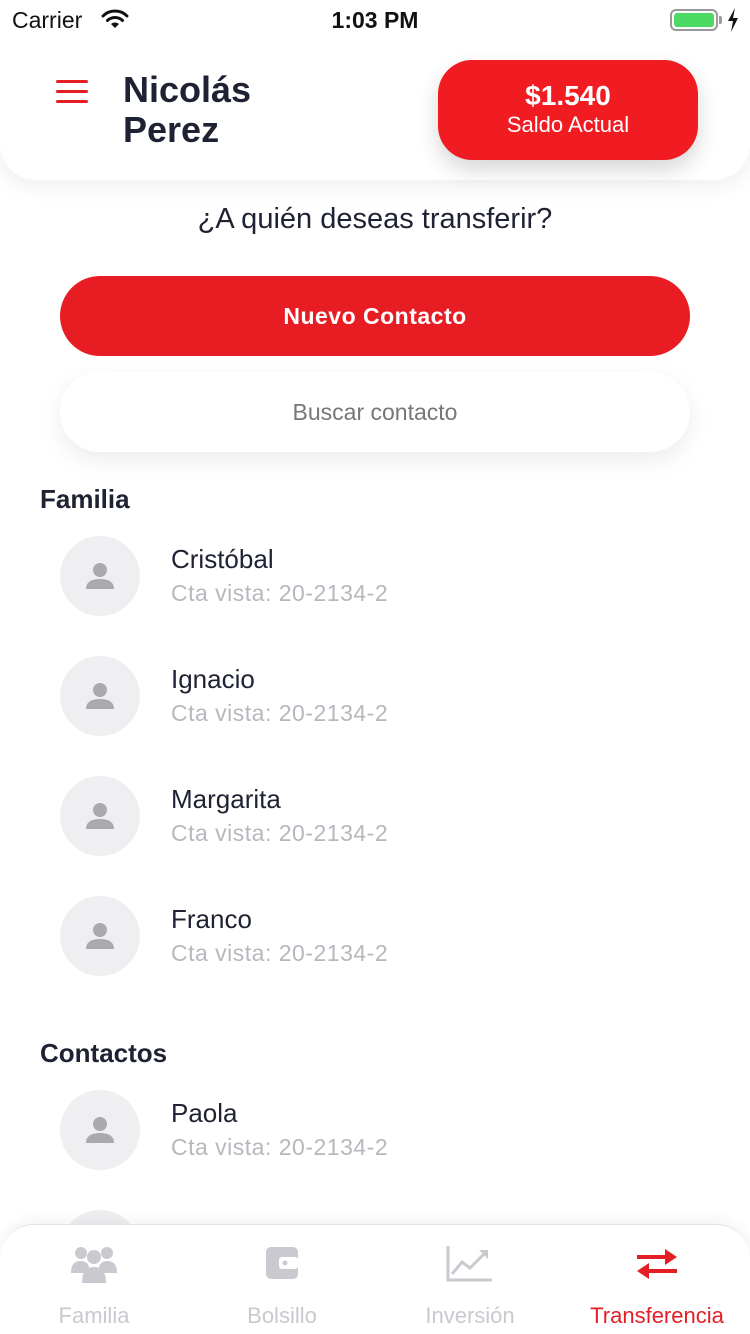 The height and width of the screenshot is (1334, 750). I want to click on new-contact-button: Nuevo Contacto, so click(375, 316).